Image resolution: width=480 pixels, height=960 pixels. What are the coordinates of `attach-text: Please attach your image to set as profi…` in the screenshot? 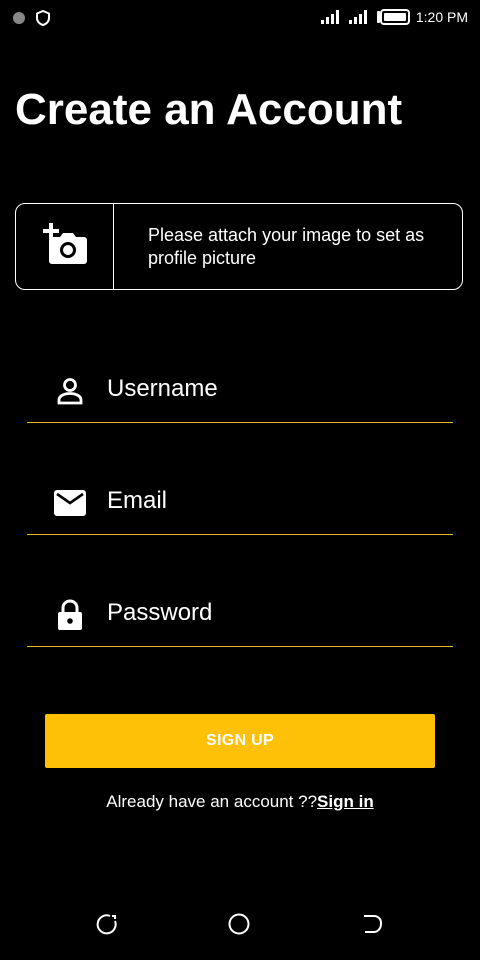 It's located at (286, 246).